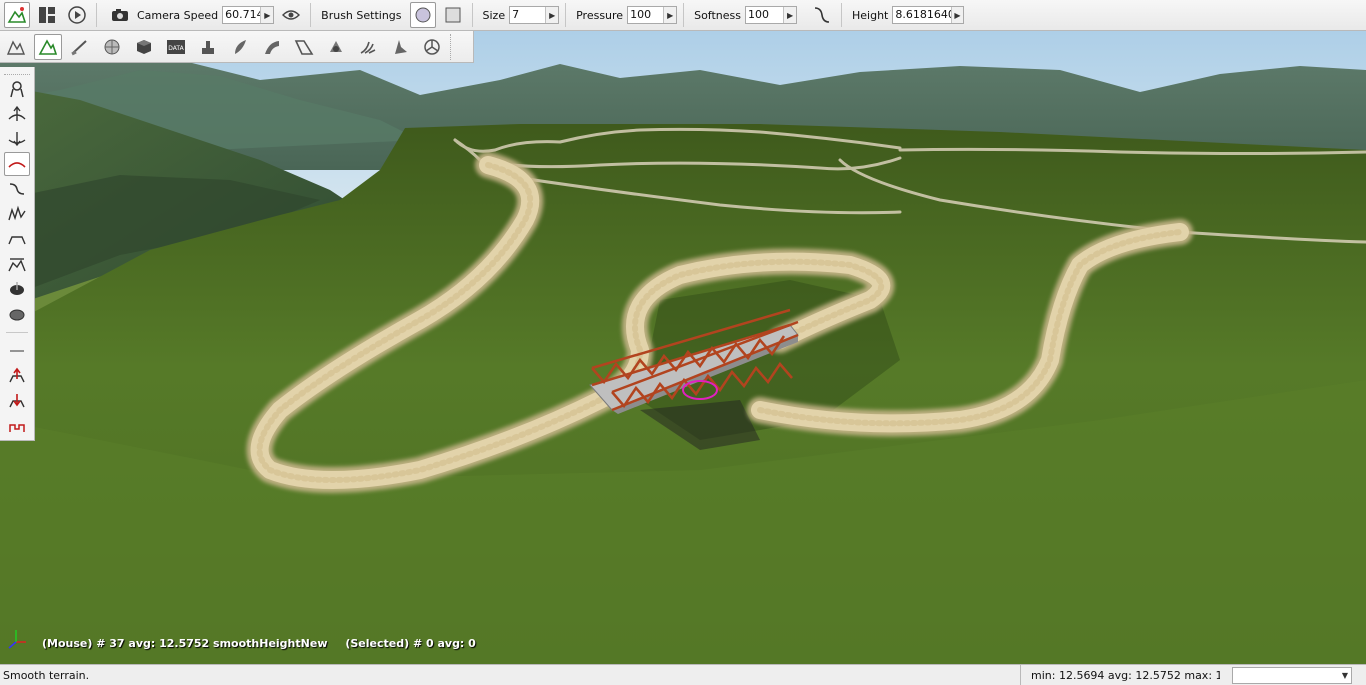 This screenshot has height=685, width=1366. What do you see at coordinates (48, 46) in the screenshot?
I see `terrain-editor-tab-icon` at bounding box center [48, 46].